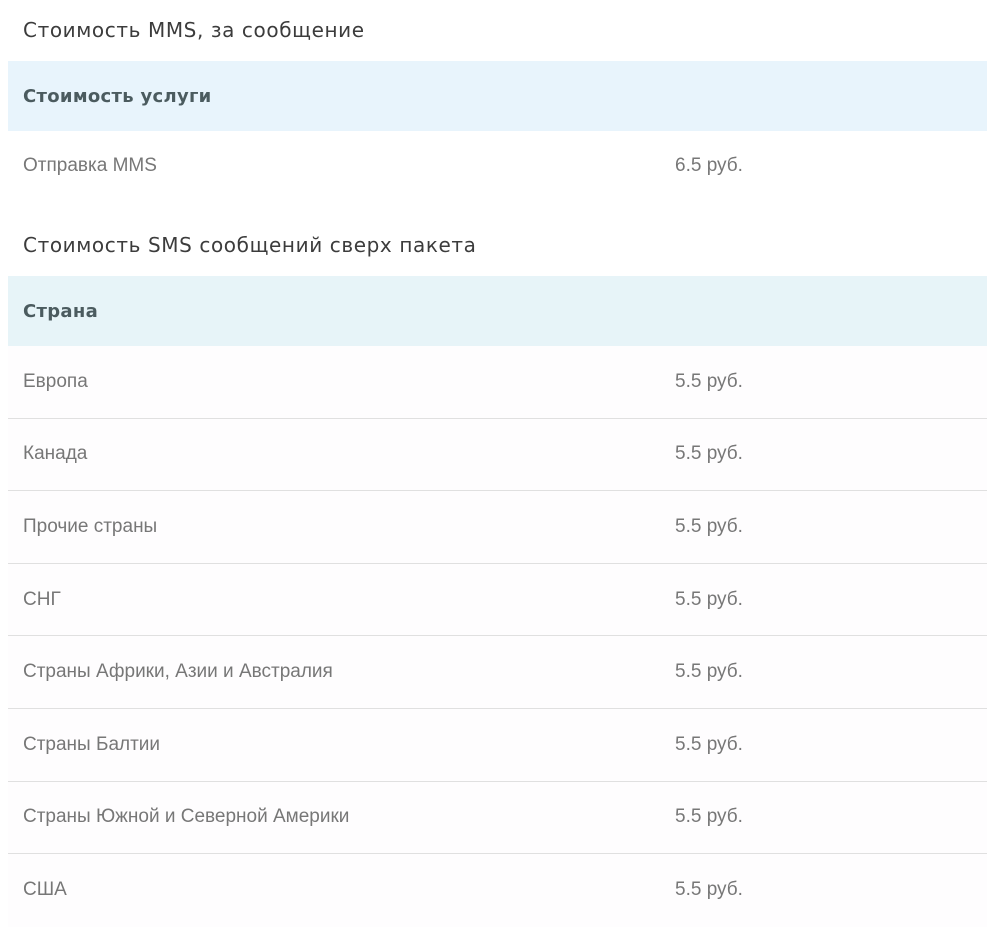  What do you see at coordinates (42, 599) in the screenshot?
I see `country-name: СНГ` at bounding box center [42, 599].